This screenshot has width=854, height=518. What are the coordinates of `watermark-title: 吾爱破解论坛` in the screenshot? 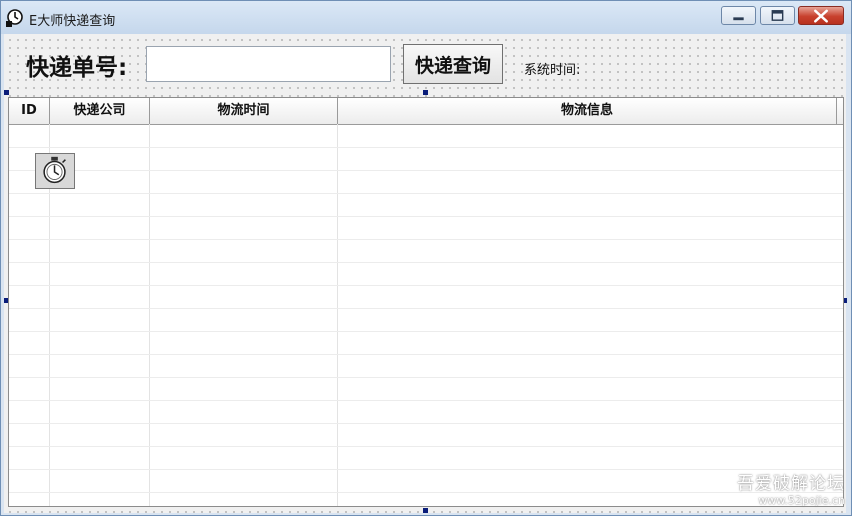 It's located at (791, 484).